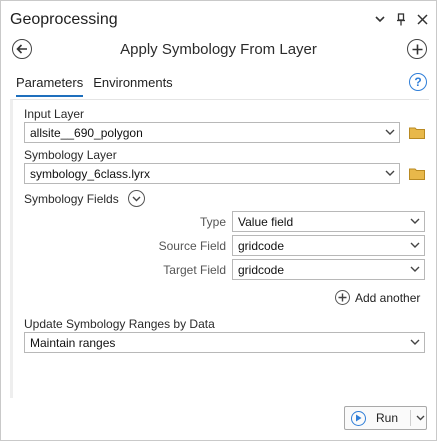 The width and height of the screenshot is (437, 441). Describe the element at coordinates (266, 222) in the screenshot. I see `type-value: Value field` at that location.